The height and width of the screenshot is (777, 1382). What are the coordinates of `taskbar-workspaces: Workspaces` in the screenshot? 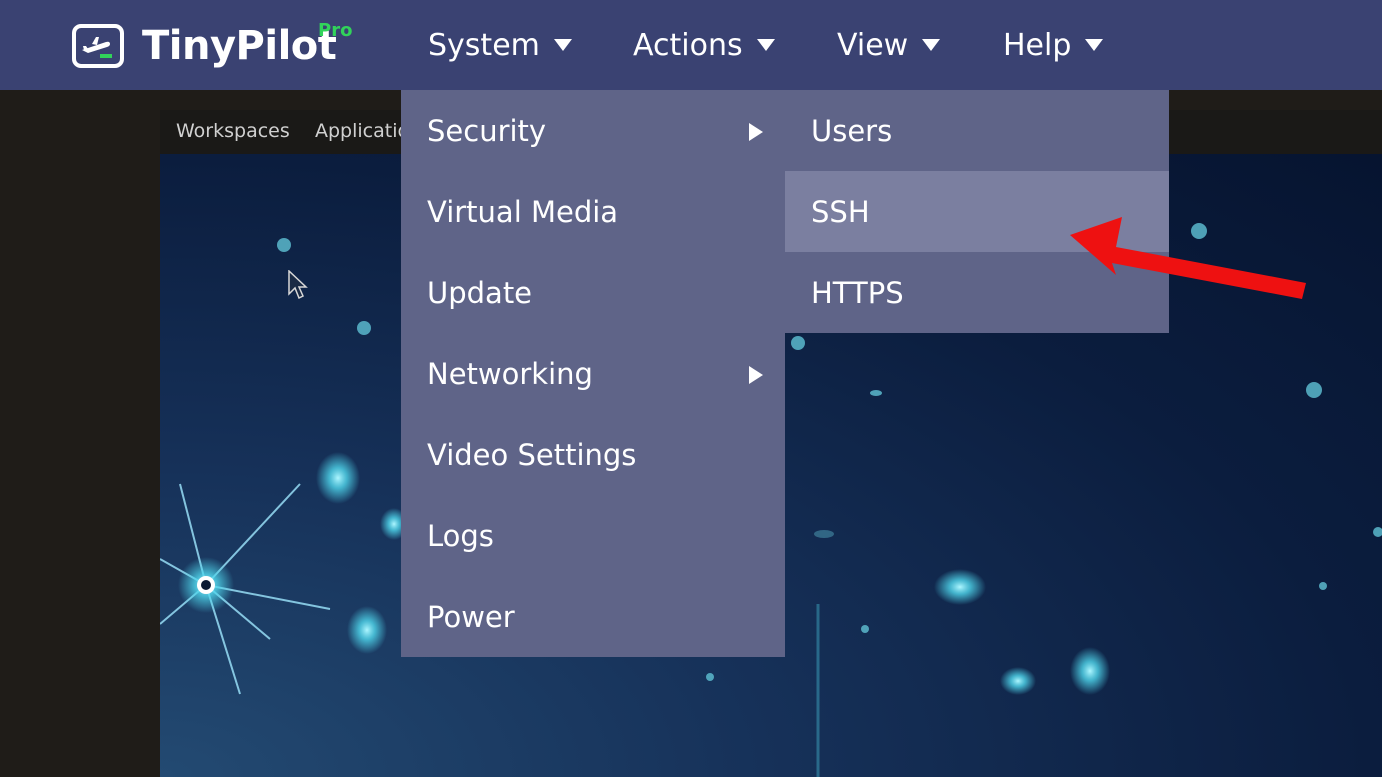 It's located at (233, 131).